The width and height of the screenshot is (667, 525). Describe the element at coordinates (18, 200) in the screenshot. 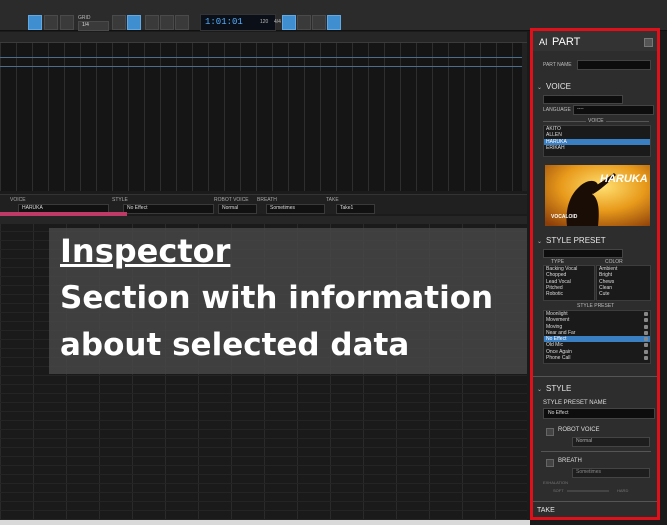

I see `voice-label: VOICE` at that location.